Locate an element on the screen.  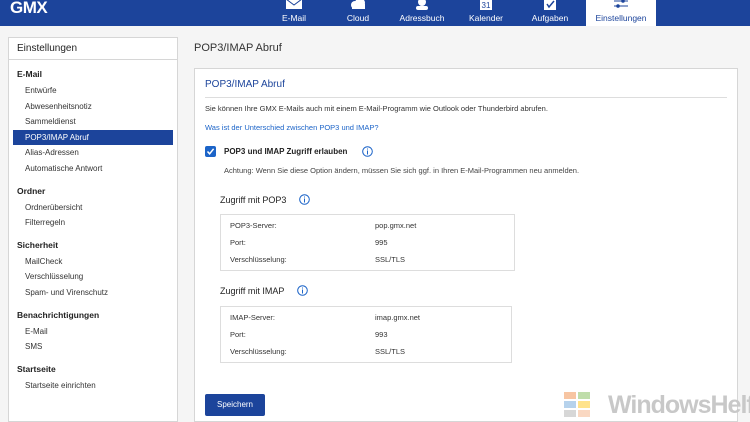
pop3-server-key: POP3-Server: is located at coordinates (253, 225).